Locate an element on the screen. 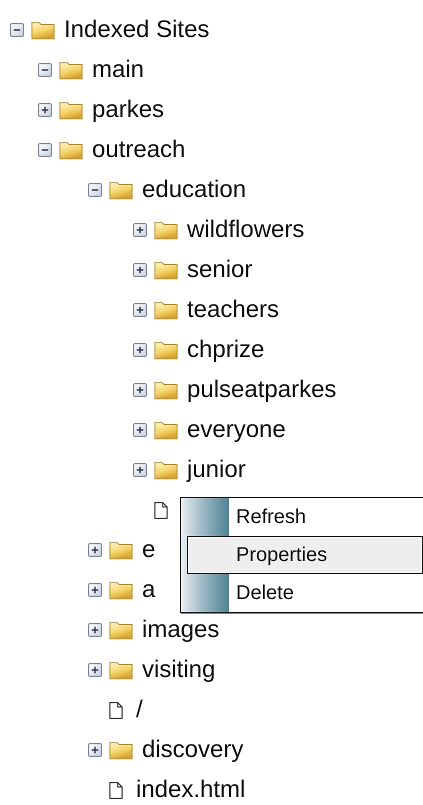  menu-item: Refresh is located at coordinates (326, 517).